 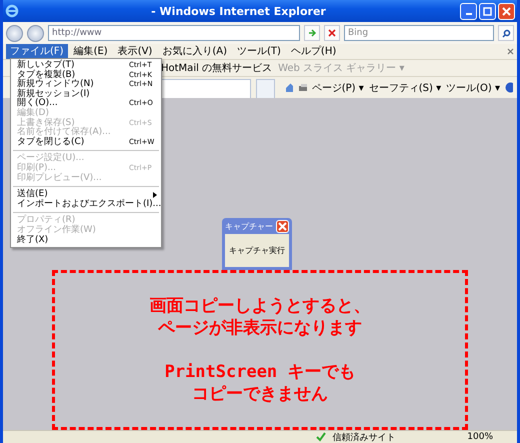 What do you see at coordinates (468, 11) in the screenshot?
I see `minimize-button` at bounding box center [468, 11].